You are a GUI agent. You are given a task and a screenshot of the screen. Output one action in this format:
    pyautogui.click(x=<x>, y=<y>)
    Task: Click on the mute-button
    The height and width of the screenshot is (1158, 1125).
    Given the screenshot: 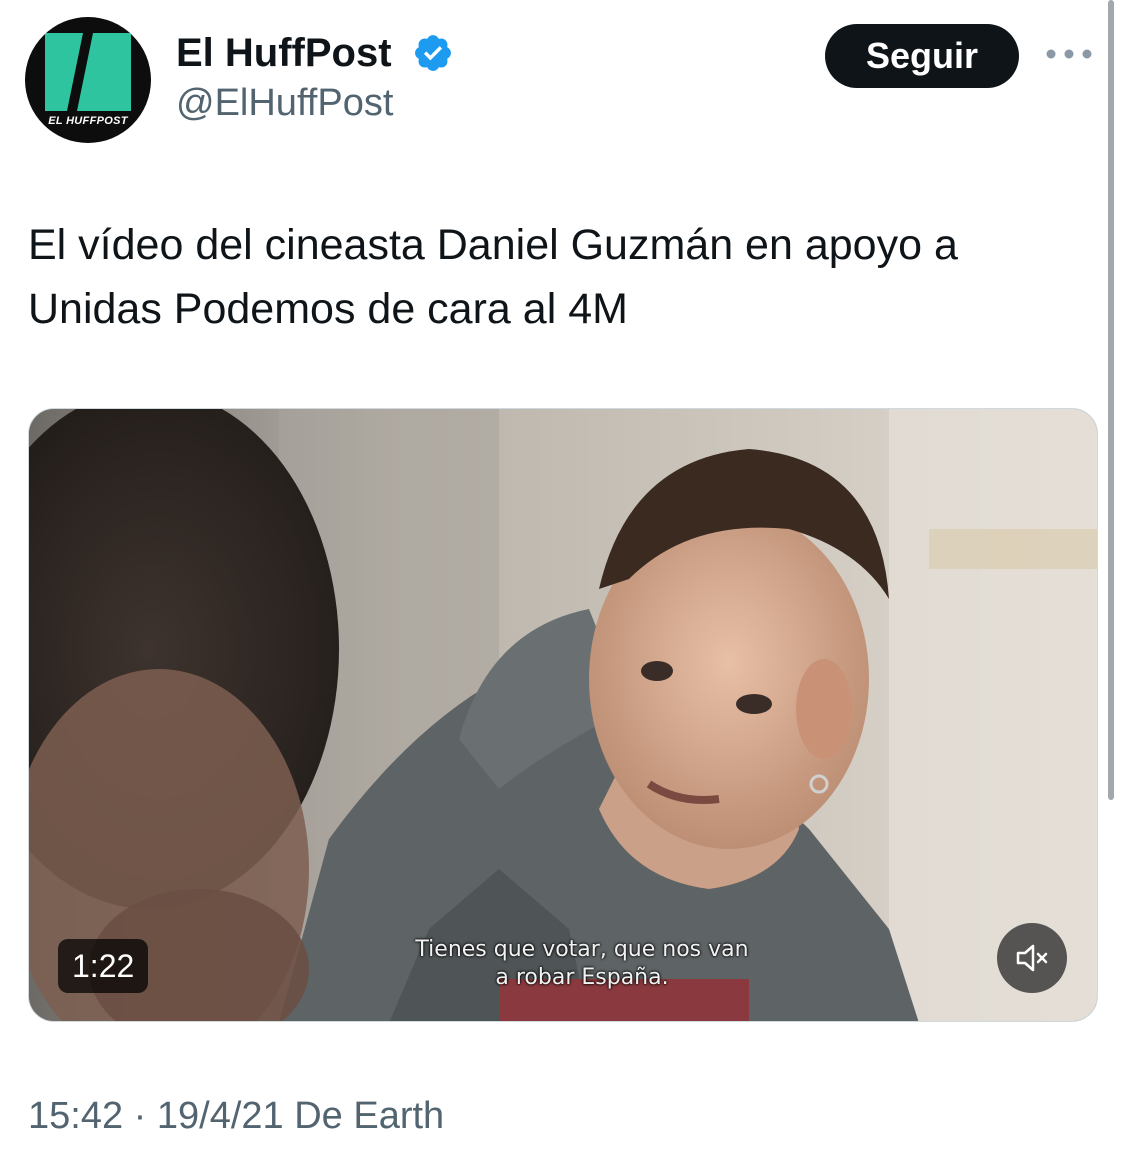 What is the action you would take?
    pyautogui.click(x=1032, y=958)
    